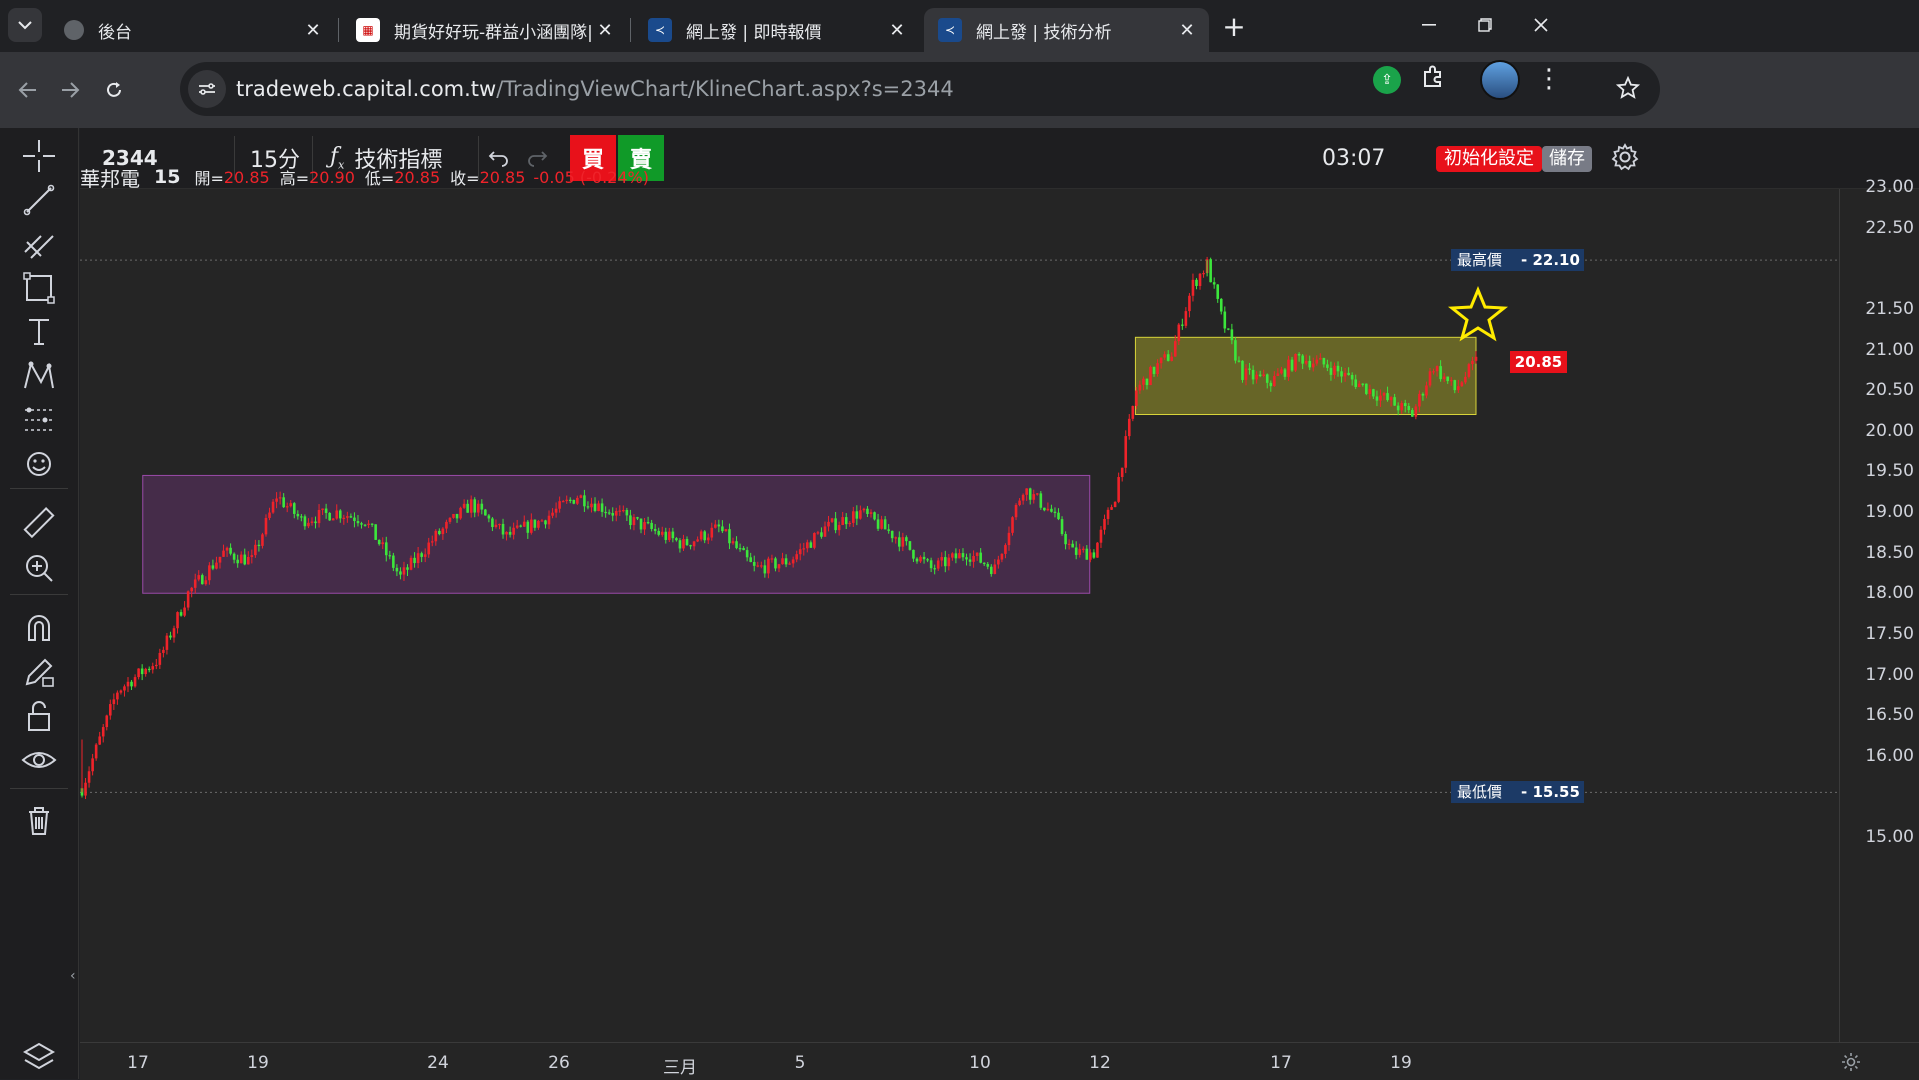  What do you see at coordinates (1234, 26) in the screenshot?
I see `new-tab-button: +` at bounding box center [1234, 26].